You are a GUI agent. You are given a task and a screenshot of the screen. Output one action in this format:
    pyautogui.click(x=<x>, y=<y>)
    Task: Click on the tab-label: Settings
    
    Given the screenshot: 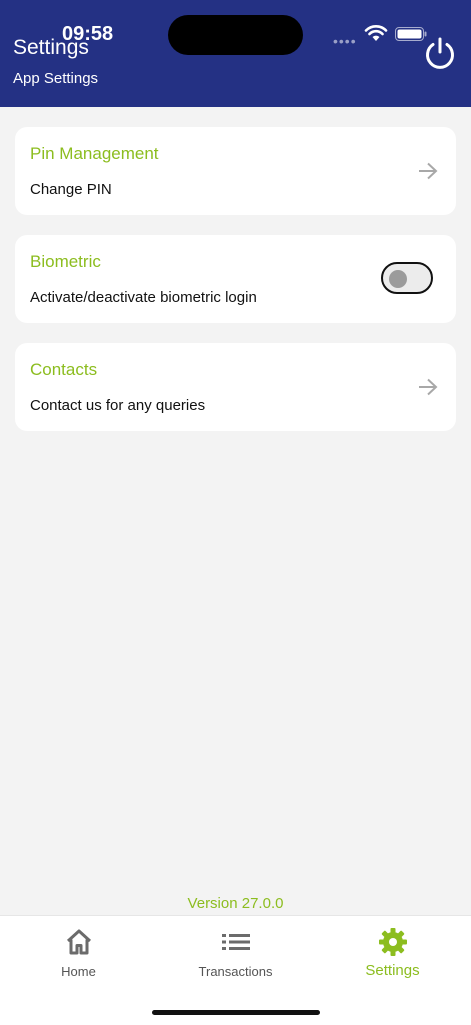 What is the action you would take?
    pyautogui.click(x=392, y=970)
    